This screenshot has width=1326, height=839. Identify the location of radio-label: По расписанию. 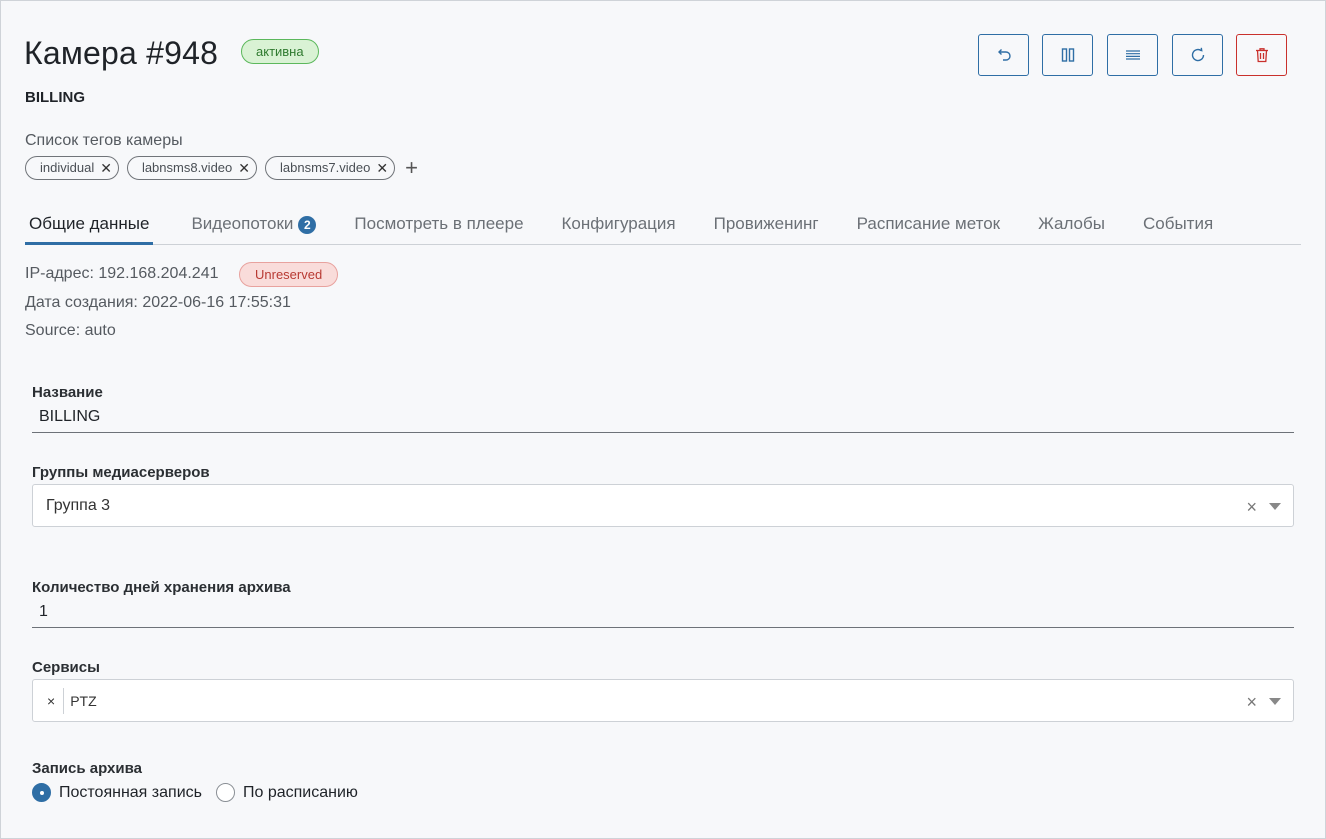
(300, 792).